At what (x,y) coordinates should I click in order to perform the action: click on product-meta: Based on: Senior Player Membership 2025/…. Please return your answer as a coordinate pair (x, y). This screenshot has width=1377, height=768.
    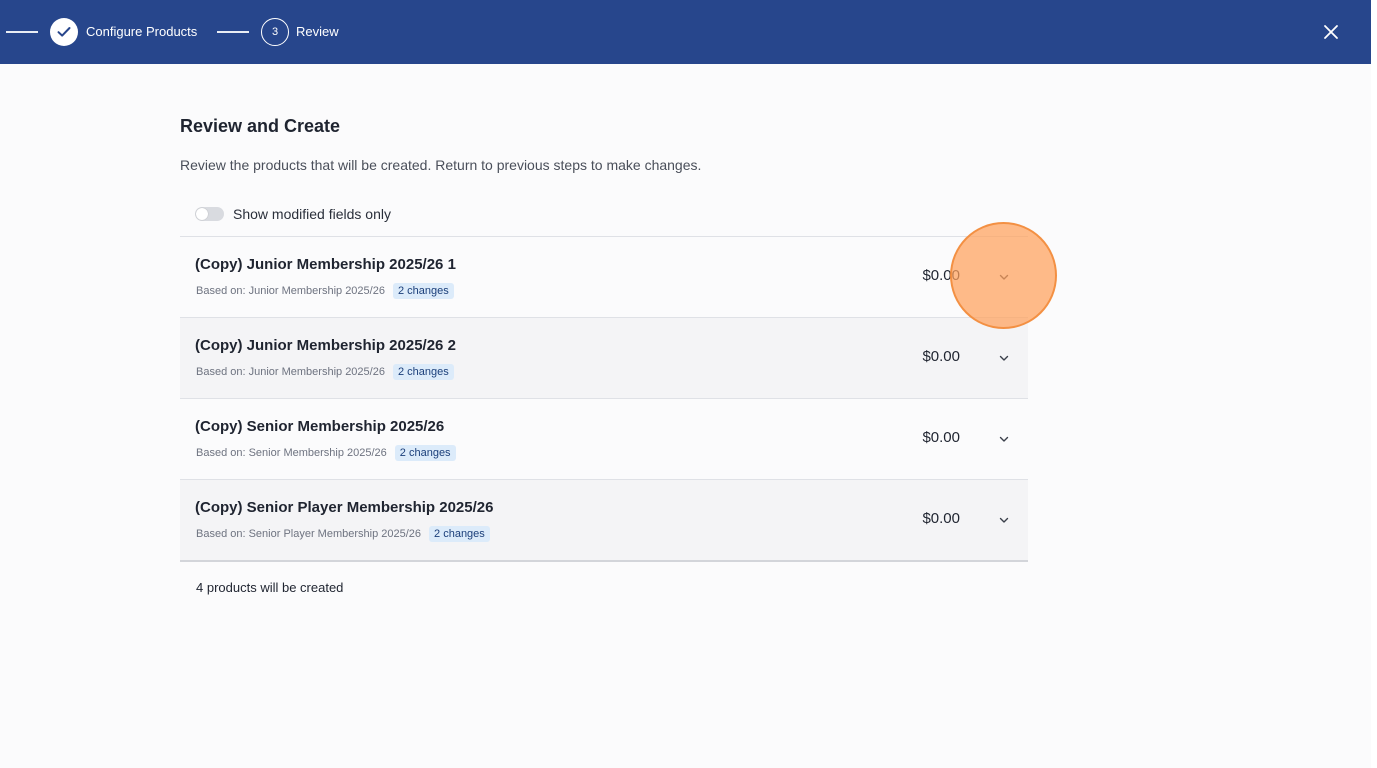
    Looking at the image, I should click on (343, 535).